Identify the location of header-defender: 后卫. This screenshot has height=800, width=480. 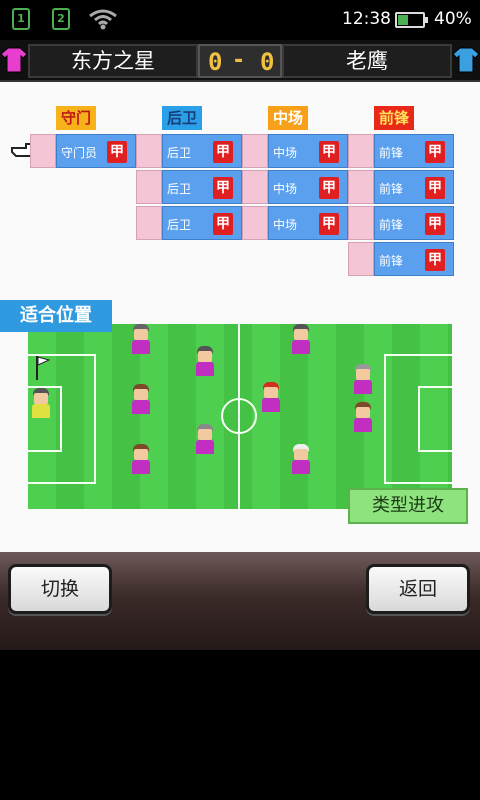
(182, 118).